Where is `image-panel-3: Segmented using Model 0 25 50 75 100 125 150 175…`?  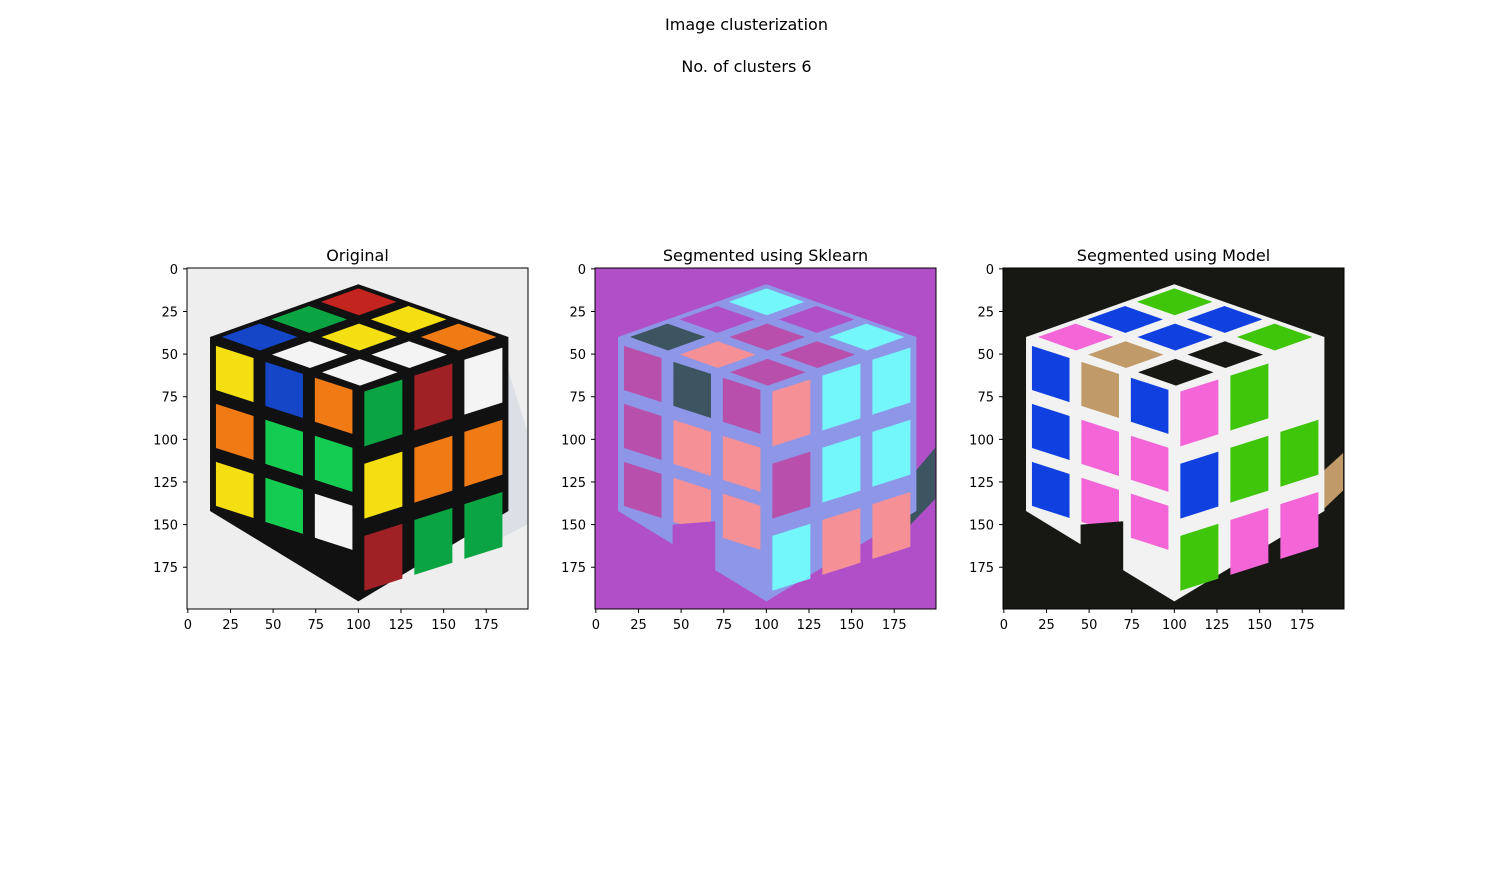 image-panel-3: Segmented using Model 0 25 50 75 100 125 150 175… is located at coordinates (1157, 439).